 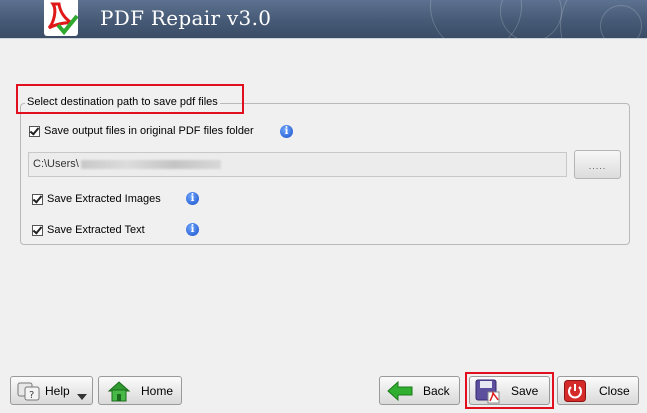 I want to click on app-header: PDF Repair v3.0, so click(x=323, y=19).